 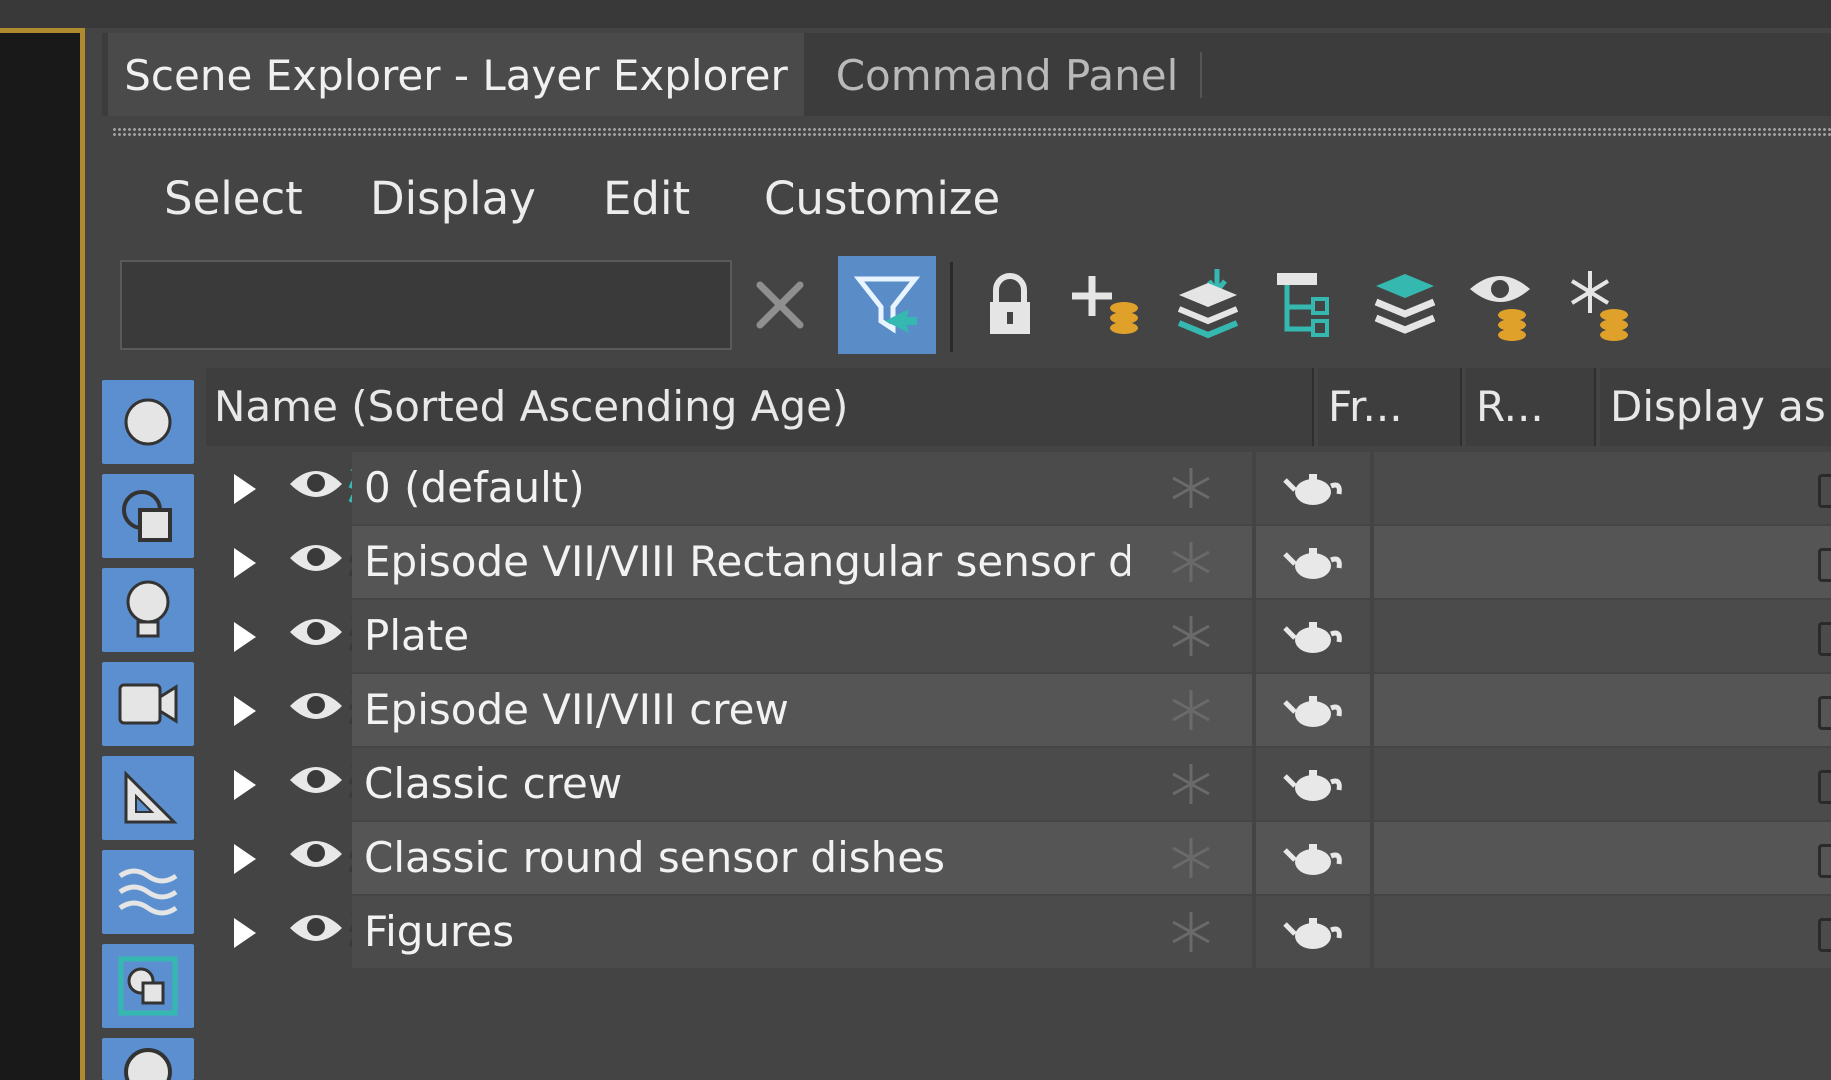 What do you see at coordinates (915, 14) in the screenshot?
I see `title-bar-strip` at bounding box center [915, 14].